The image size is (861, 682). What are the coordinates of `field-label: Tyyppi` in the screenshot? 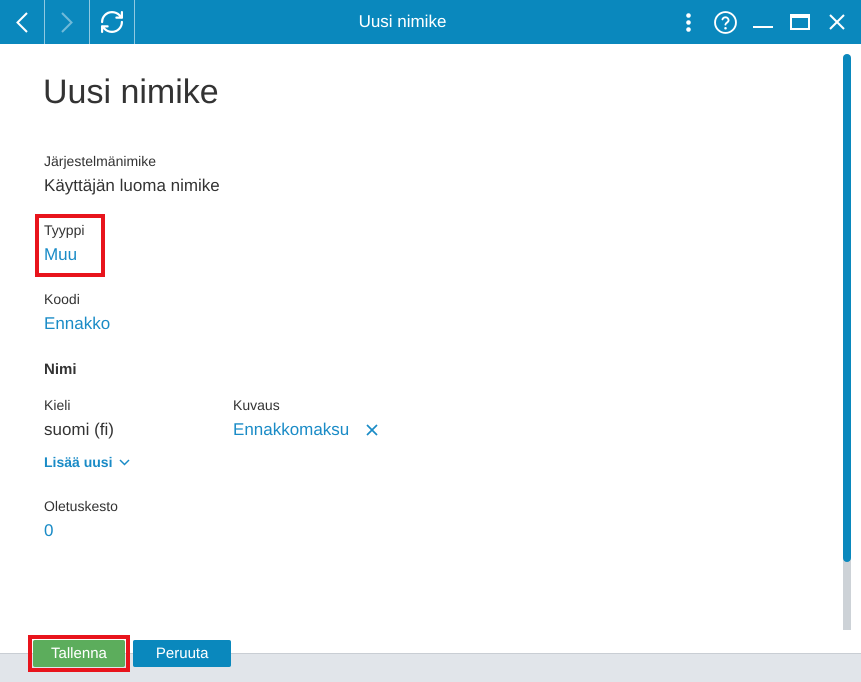 It's located at (64, 230).